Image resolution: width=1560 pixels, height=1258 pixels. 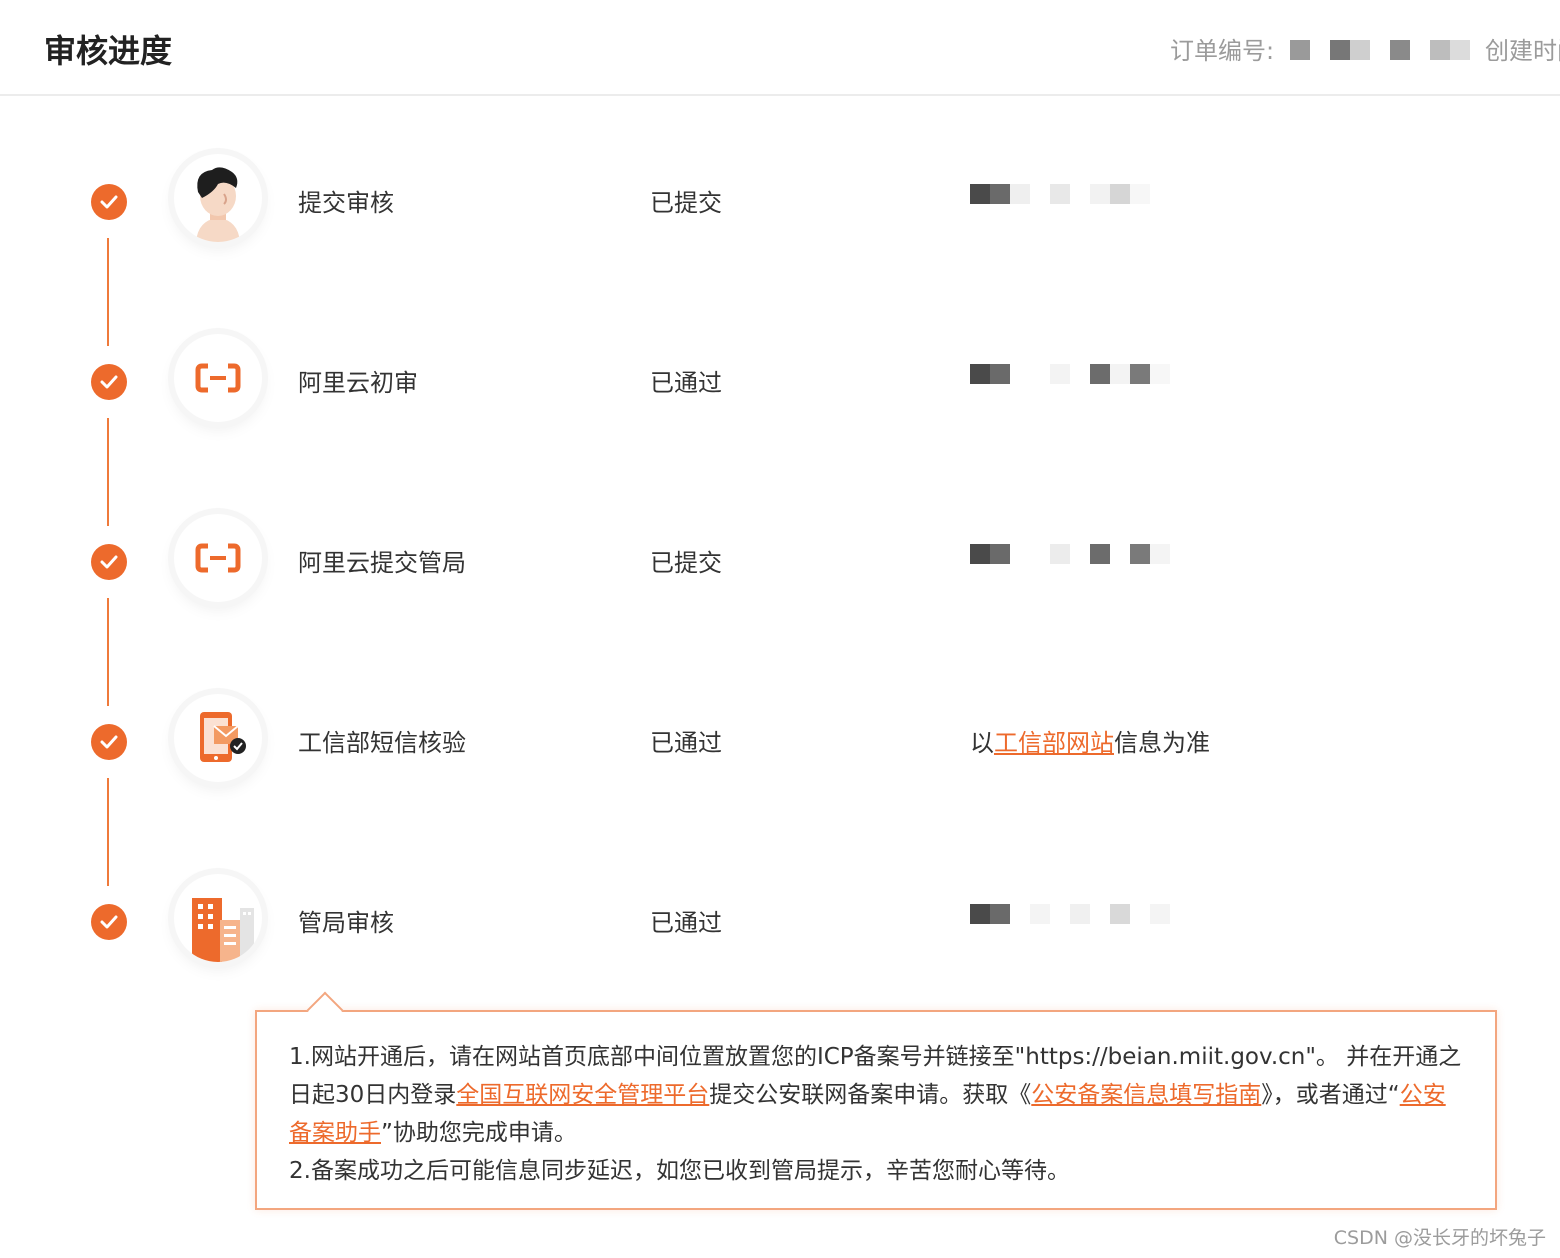 What do you see at coordinates (108, 51) in the screenshot?
I see `page-title: 审核进度` at bounding box center [108, 51].